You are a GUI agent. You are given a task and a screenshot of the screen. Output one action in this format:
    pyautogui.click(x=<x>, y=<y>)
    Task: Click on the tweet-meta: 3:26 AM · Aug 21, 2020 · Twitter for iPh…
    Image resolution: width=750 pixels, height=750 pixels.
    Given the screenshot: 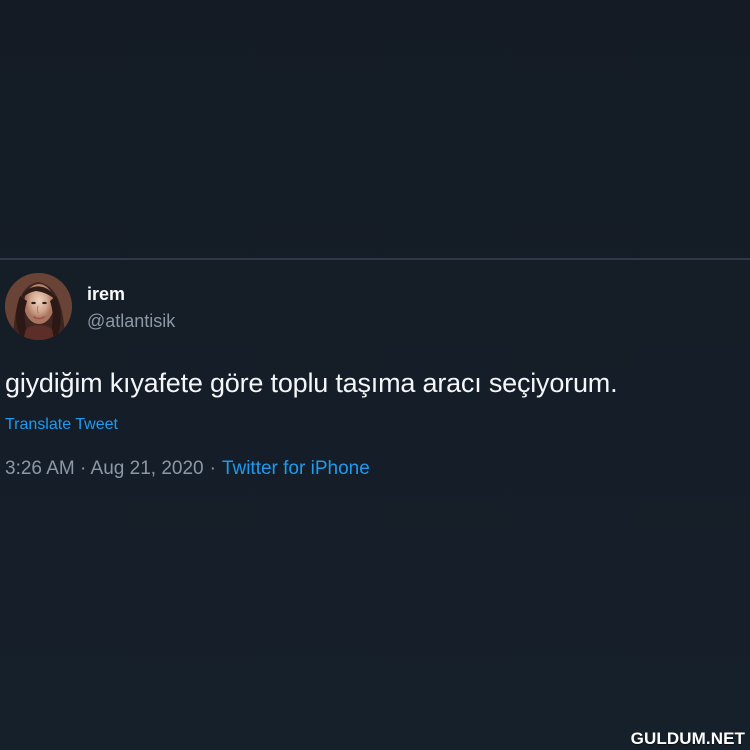 What is the action you would take?
    pyautogui.click(x=187, y=469)
    